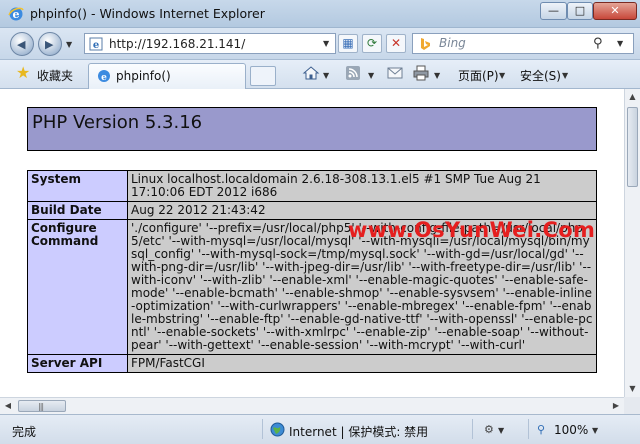  I want to click on vertical-scroll-thumb, so click(632, 147).